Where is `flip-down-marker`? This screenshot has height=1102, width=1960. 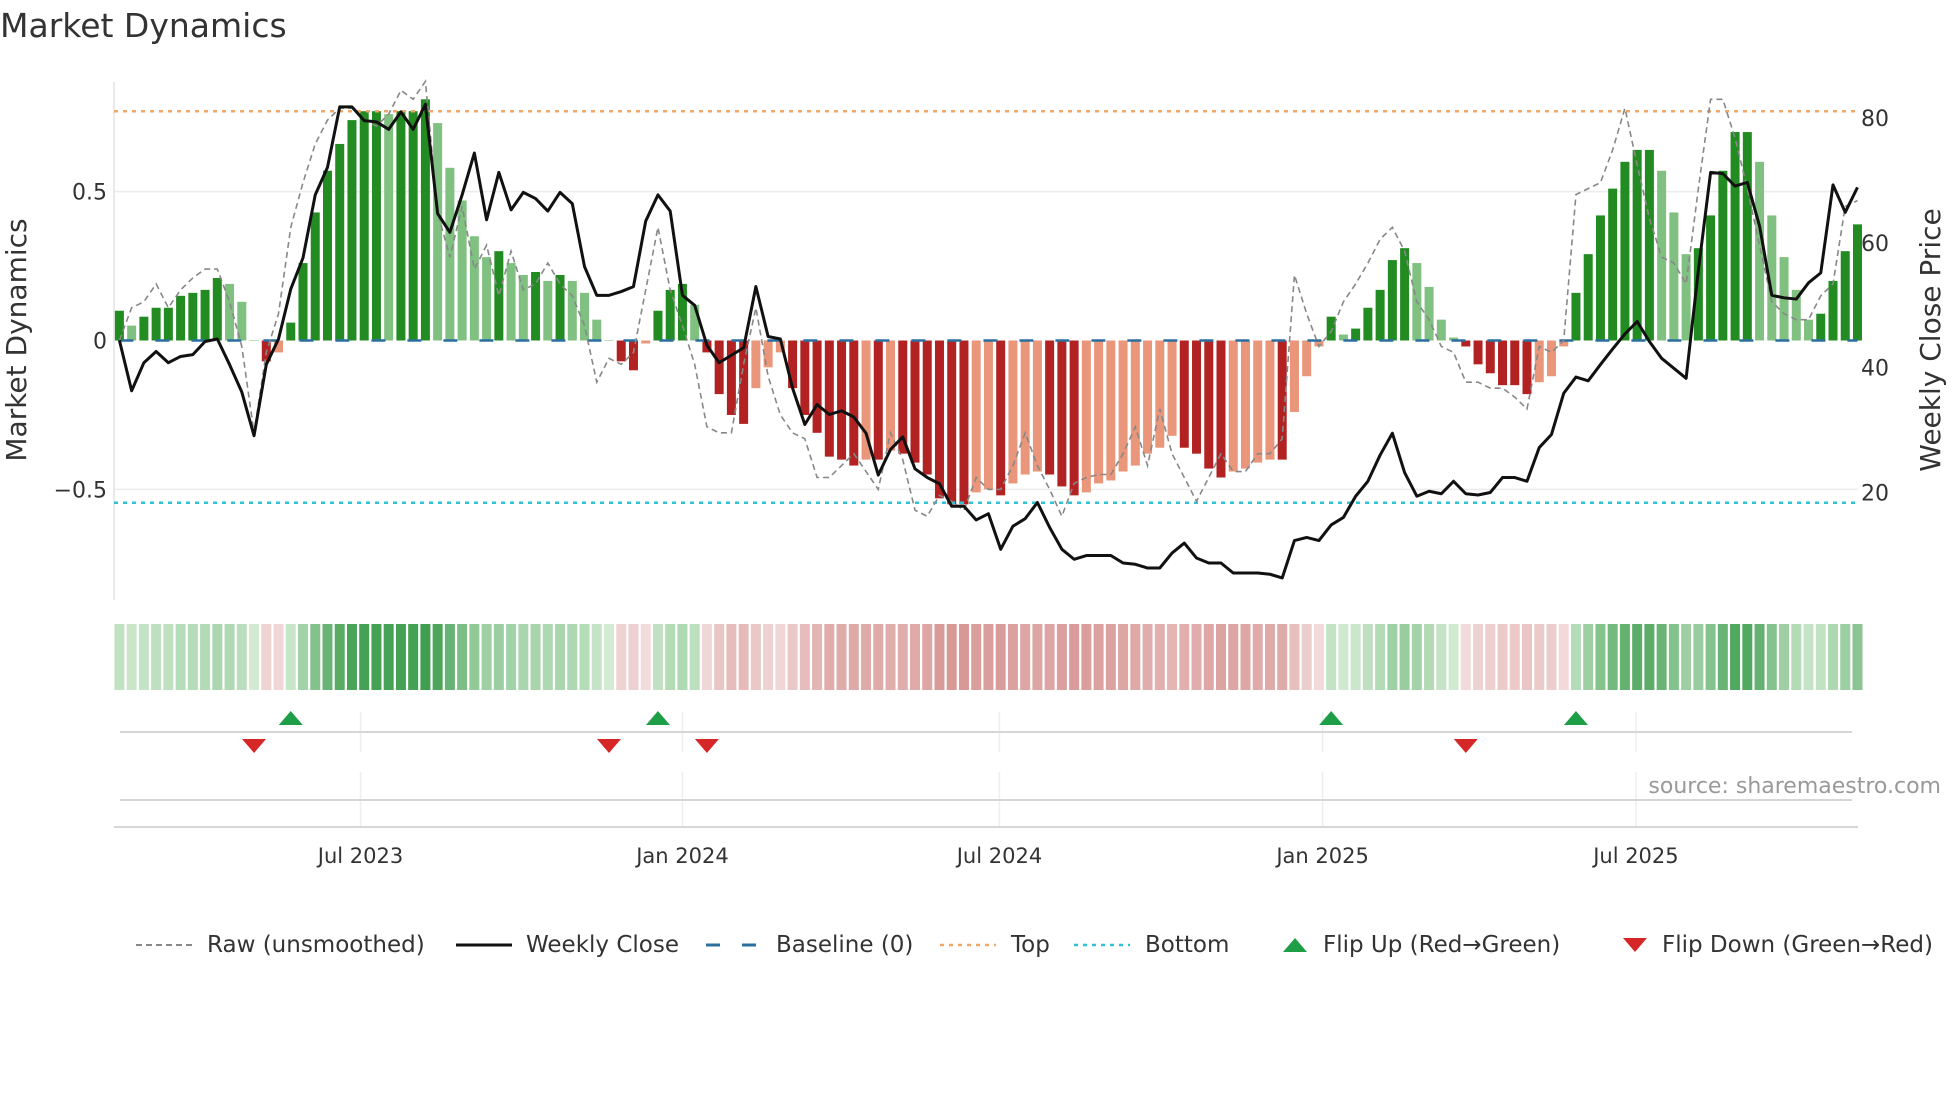 flip-down-marker is located at coordinates (706, 746).